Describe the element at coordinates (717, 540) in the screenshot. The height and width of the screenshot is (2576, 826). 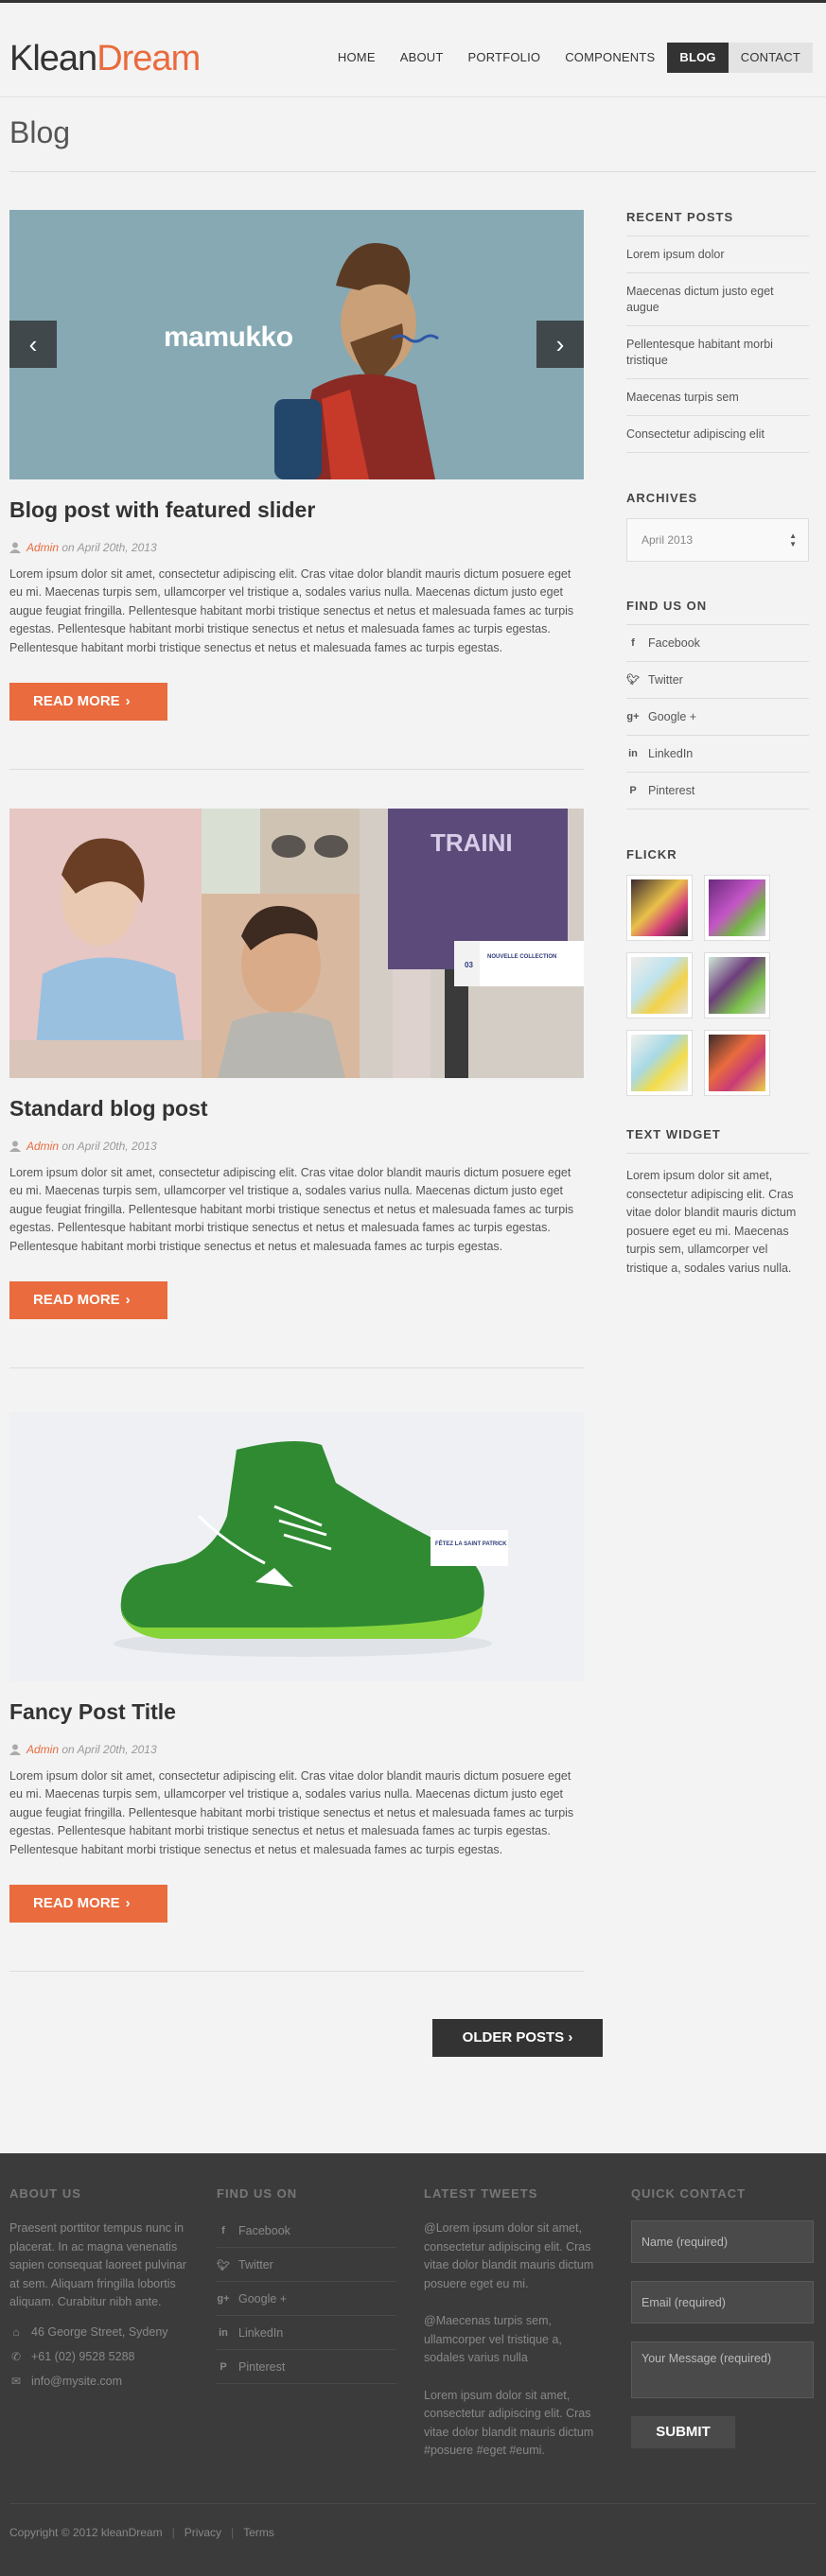
I see `archives-select: April 2013 ▲ ▼` at that location.